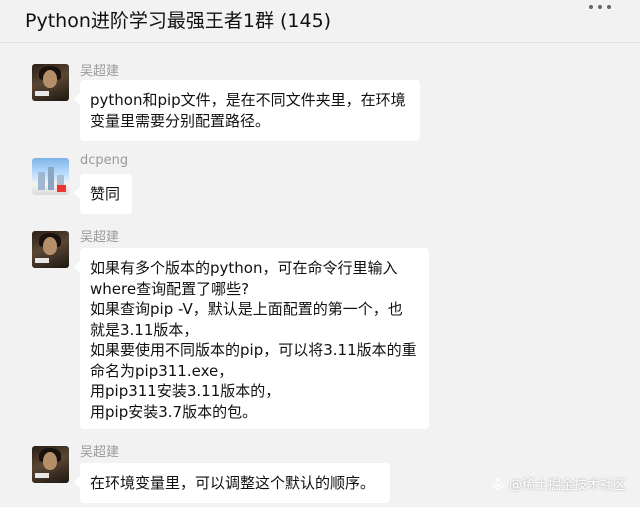 The height and width of the screenshot is (507, 640). Describe the element at coordinates (232, 483) in the screenshot. I see `message-bubble: 在环境变量里，可以调整这个默认的顺序。` at that location.